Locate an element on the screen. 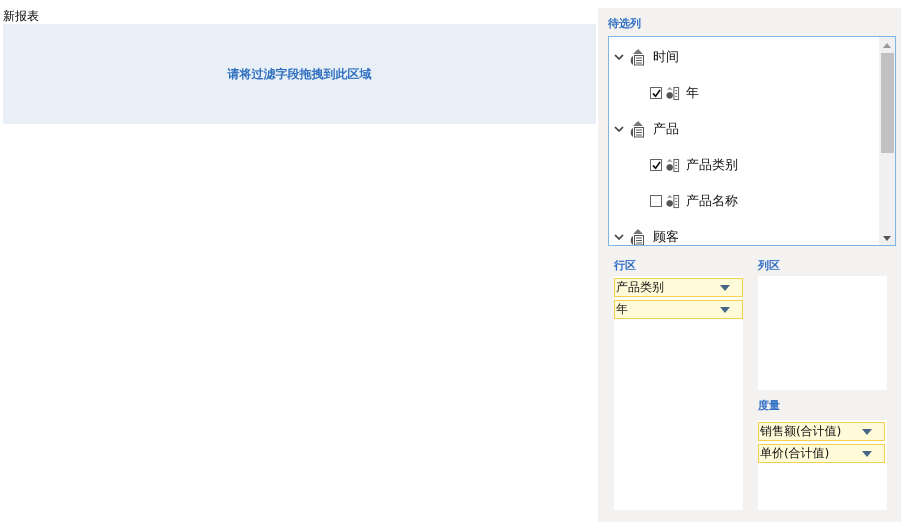 This screenshot has height=522, width=901. field-chip: 年 is located at coordinates (678, 309).